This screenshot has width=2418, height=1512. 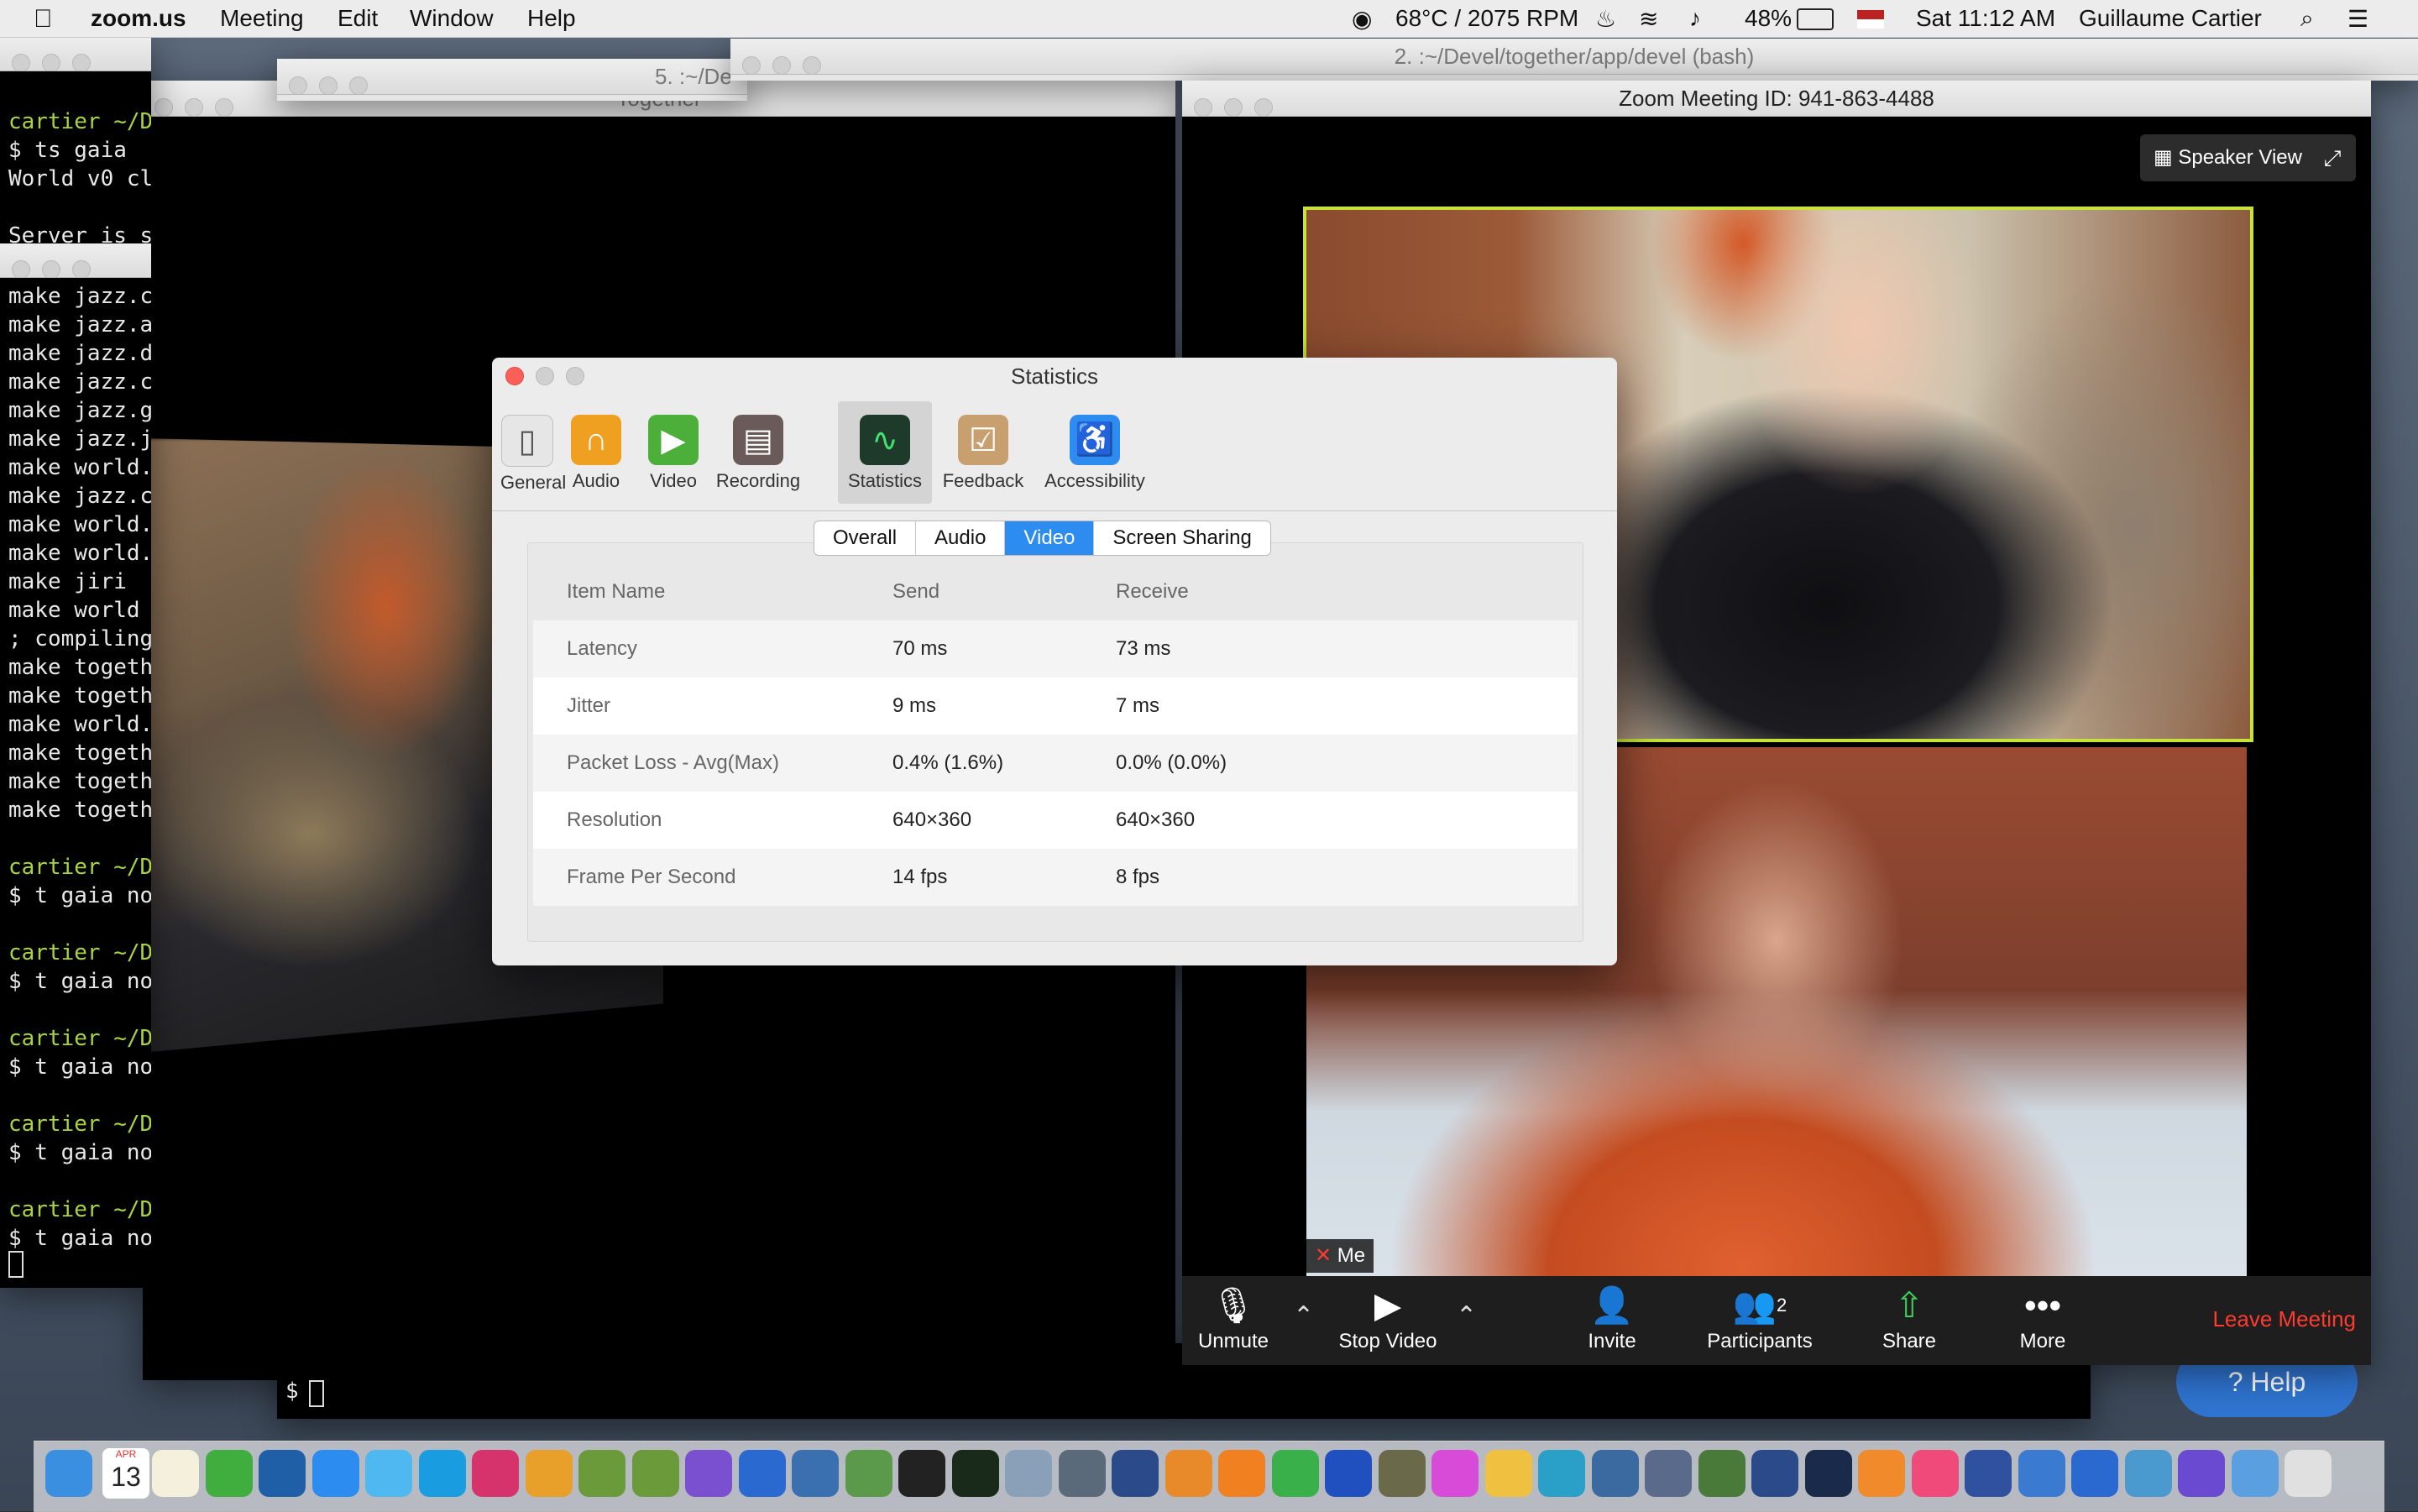 What do you see at coordinates (1909, 1317) in the screenshot?
I see `share-button: ⇧ Share` at bounding box center [1909, 1317].